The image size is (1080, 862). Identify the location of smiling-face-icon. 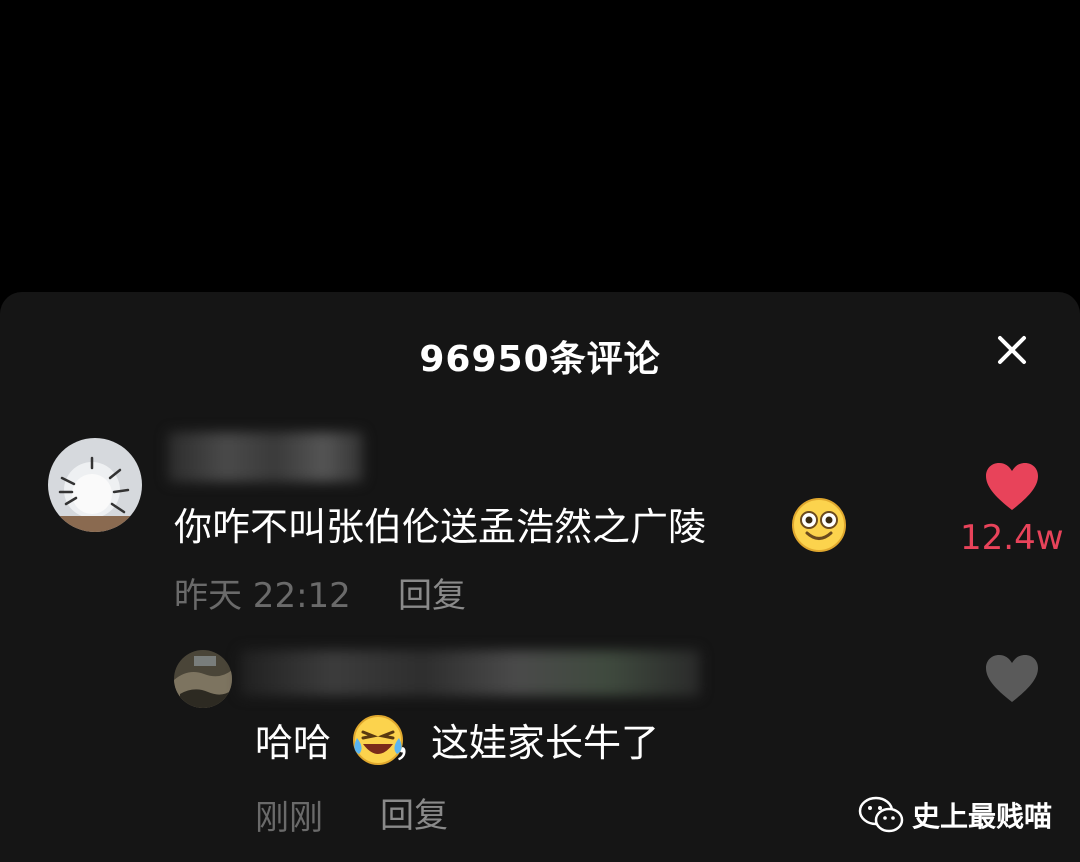
(819, 525).